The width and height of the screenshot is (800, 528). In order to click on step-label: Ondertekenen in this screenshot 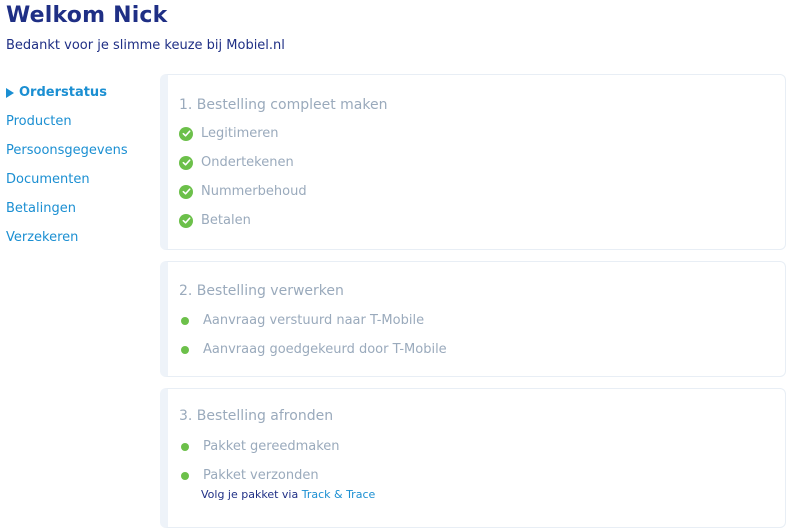, I will do `click(247, 162)`.